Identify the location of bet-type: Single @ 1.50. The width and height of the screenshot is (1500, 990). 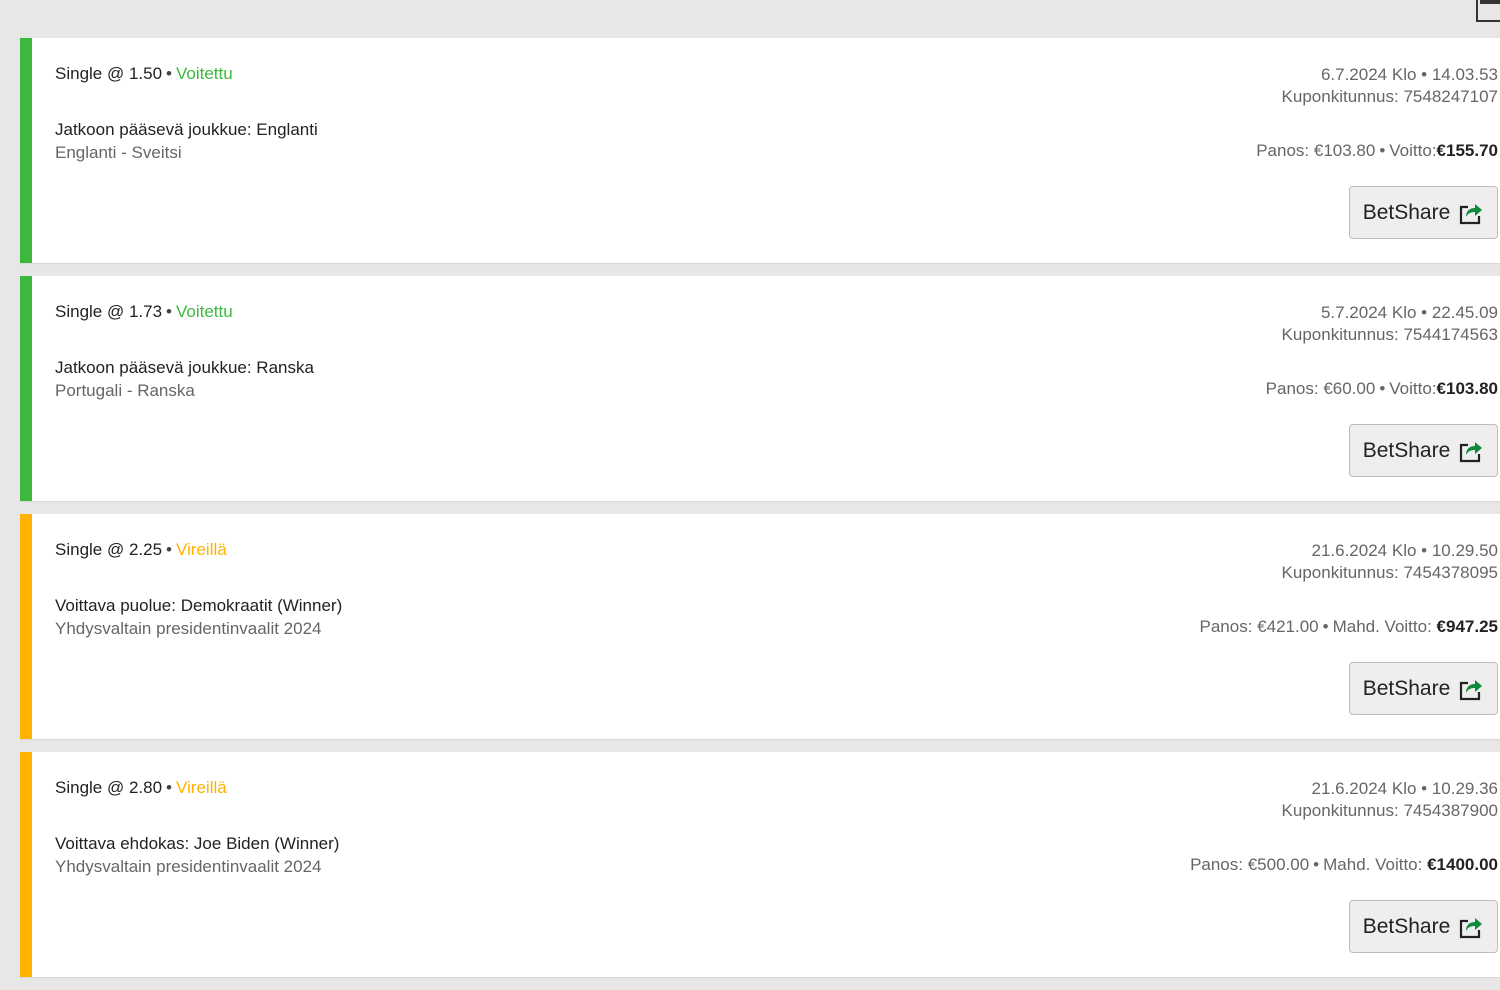
(109, 73).